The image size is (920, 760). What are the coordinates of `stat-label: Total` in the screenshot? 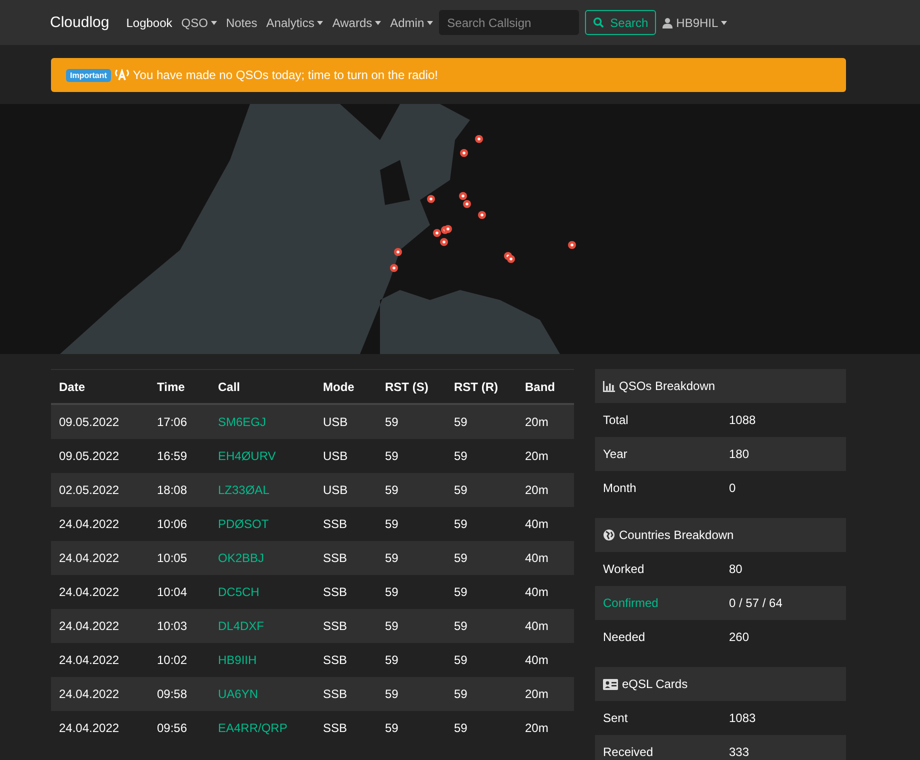 It's located at (616, 420).